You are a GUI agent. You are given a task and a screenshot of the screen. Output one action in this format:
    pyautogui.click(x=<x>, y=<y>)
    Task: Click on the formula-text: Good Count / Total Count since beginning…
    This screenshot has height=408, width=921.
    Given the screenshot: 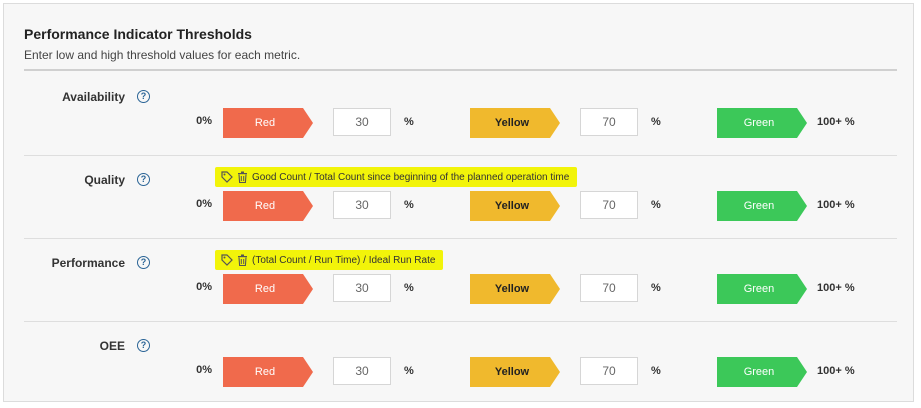 What is the action you would take?
    pyautogui.click(x=411, y=177)
    